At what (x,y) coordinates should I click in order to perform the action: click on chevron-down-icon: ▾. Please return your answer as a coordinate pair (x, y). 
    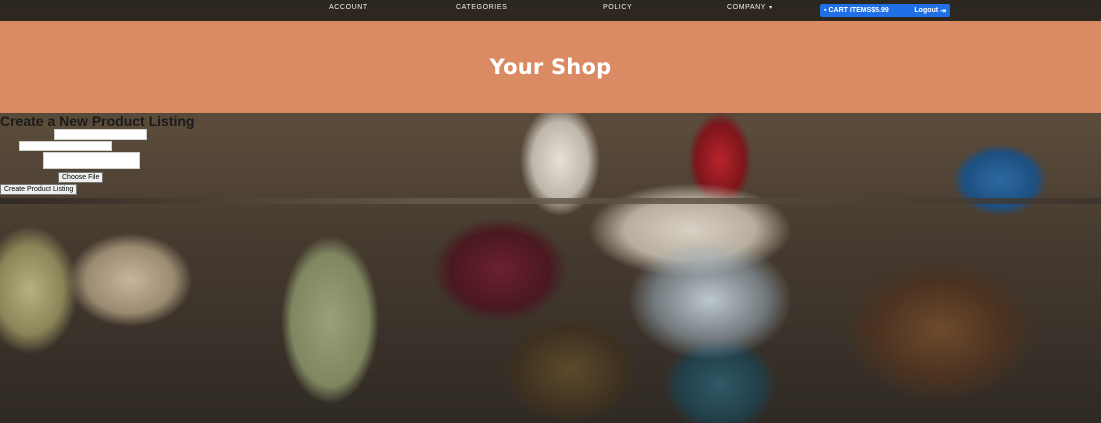
    Looking at the image, I should click on (771, 8).